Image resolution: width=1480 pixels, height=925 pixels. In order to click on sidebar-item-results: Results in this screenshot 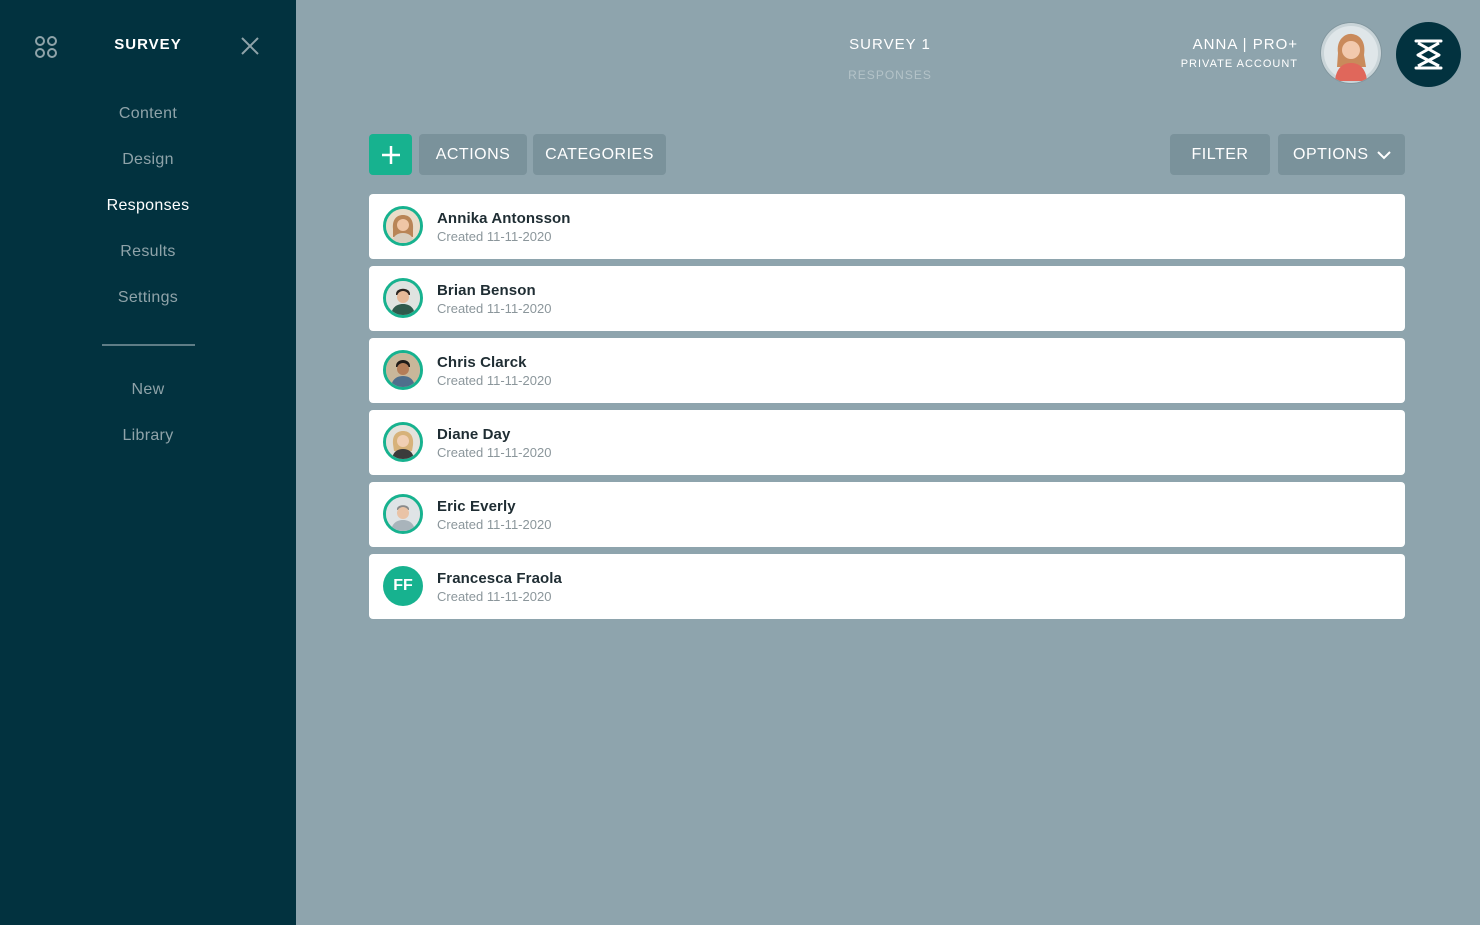, I will do `click(148, 253)`.